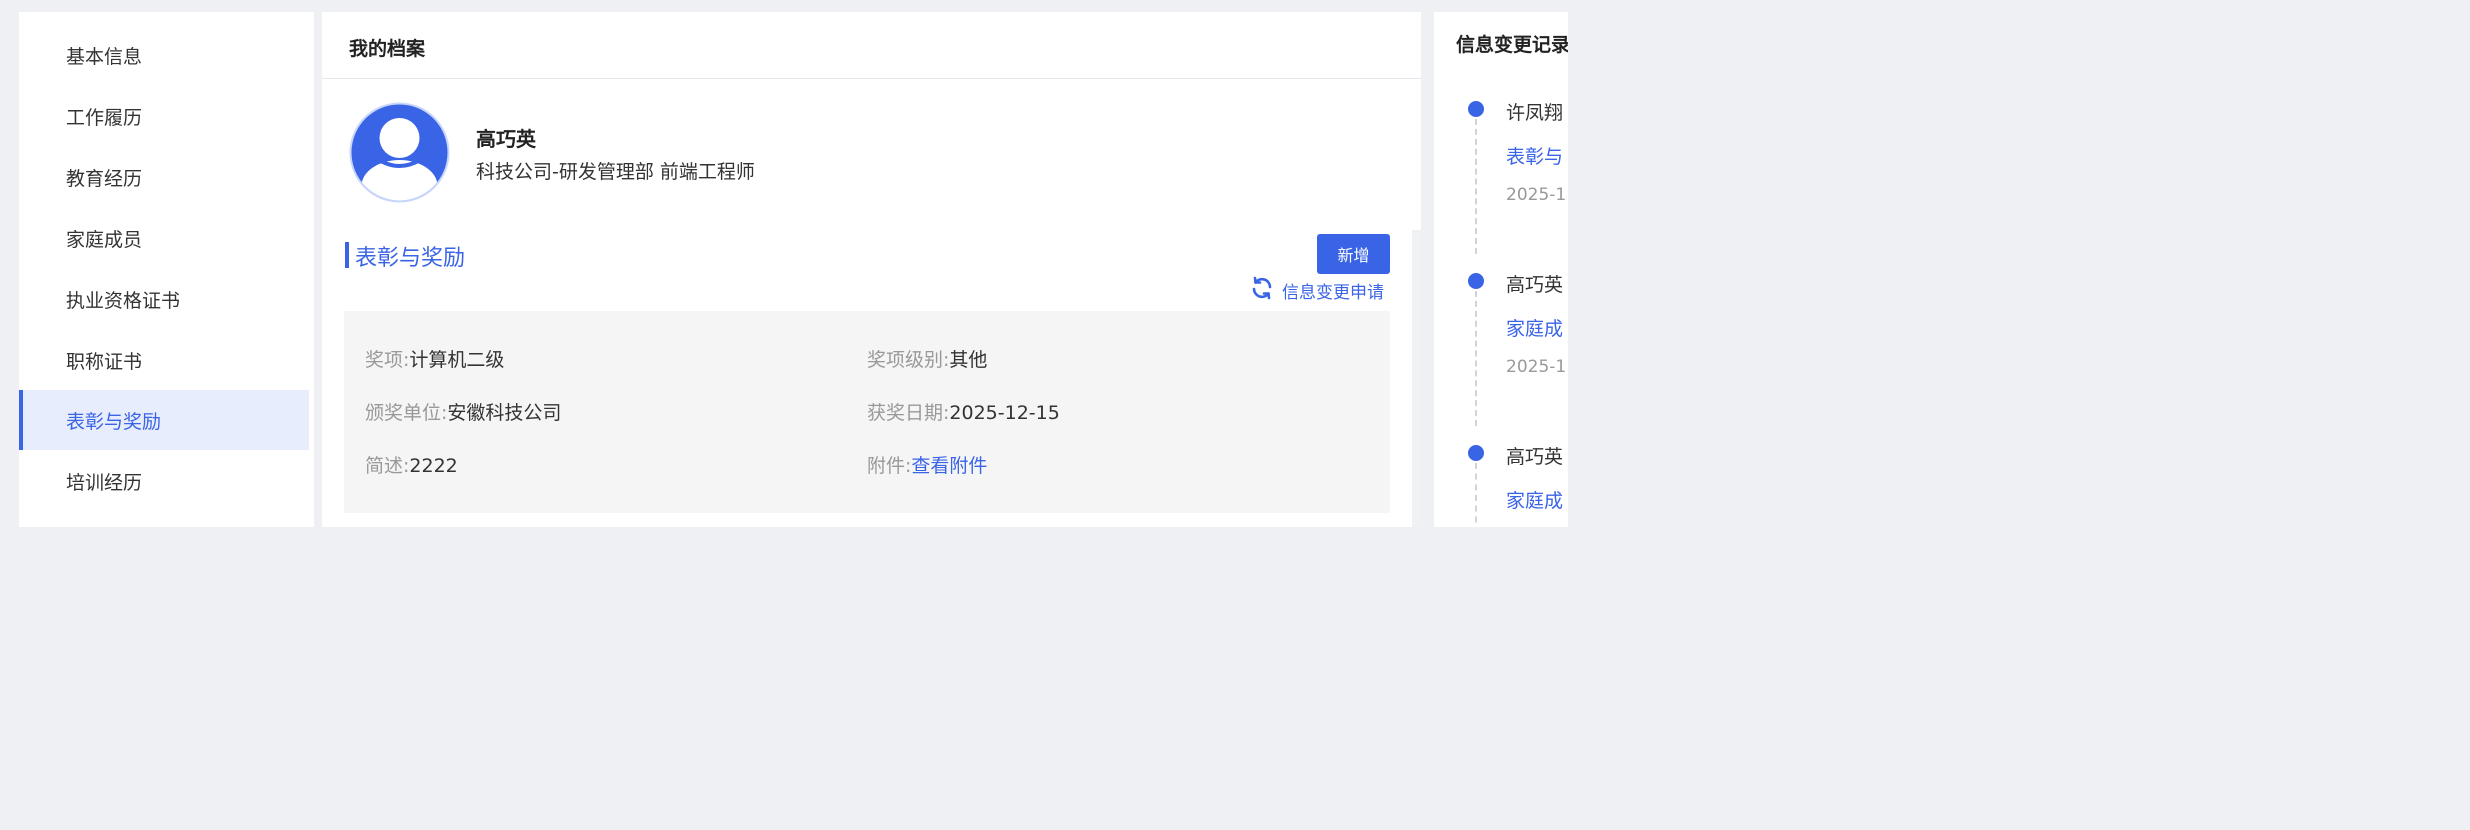 This screenshot has width=2470, height=830. I want to click on field-description-value: 2222, so click(433, 466).